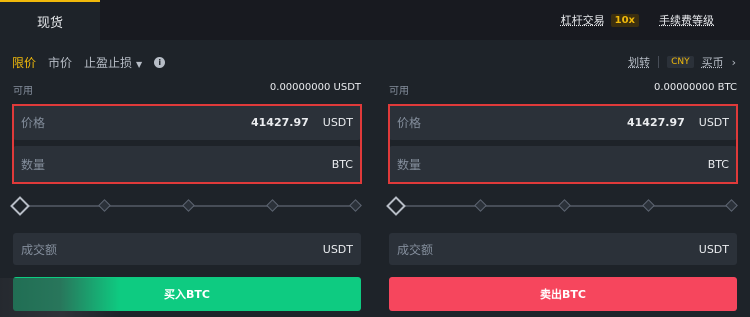 This screenshot has height=317, width=750. What do you see at coordinates (409, 122) in the screenshot?
I see `sell-price-label: 价格` at bounding box center [409, 122].